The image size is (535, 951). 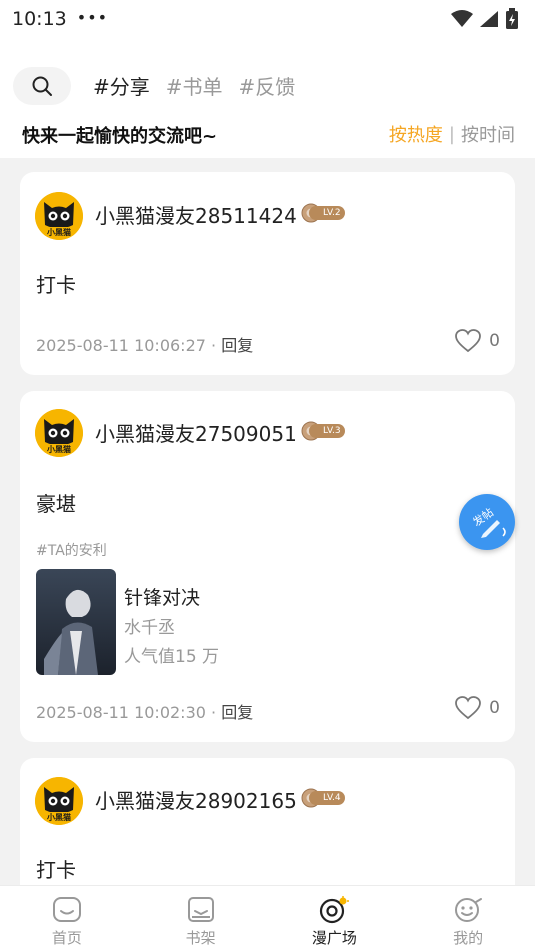 I want to click on post-meta: 2025-08-11 10:02:30 · 回复, so click(x=144, y=711).